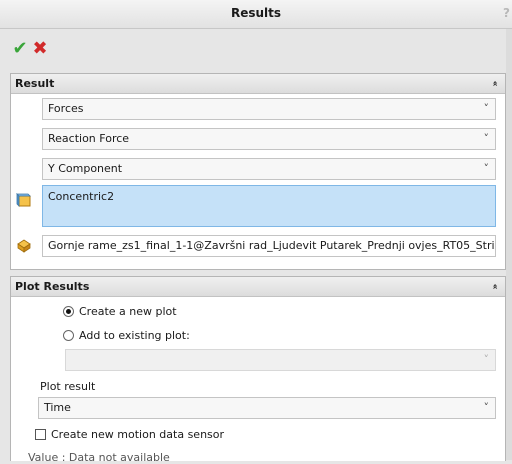  I want to click on value-status-text: Value : Data not available, so click(99, 457).